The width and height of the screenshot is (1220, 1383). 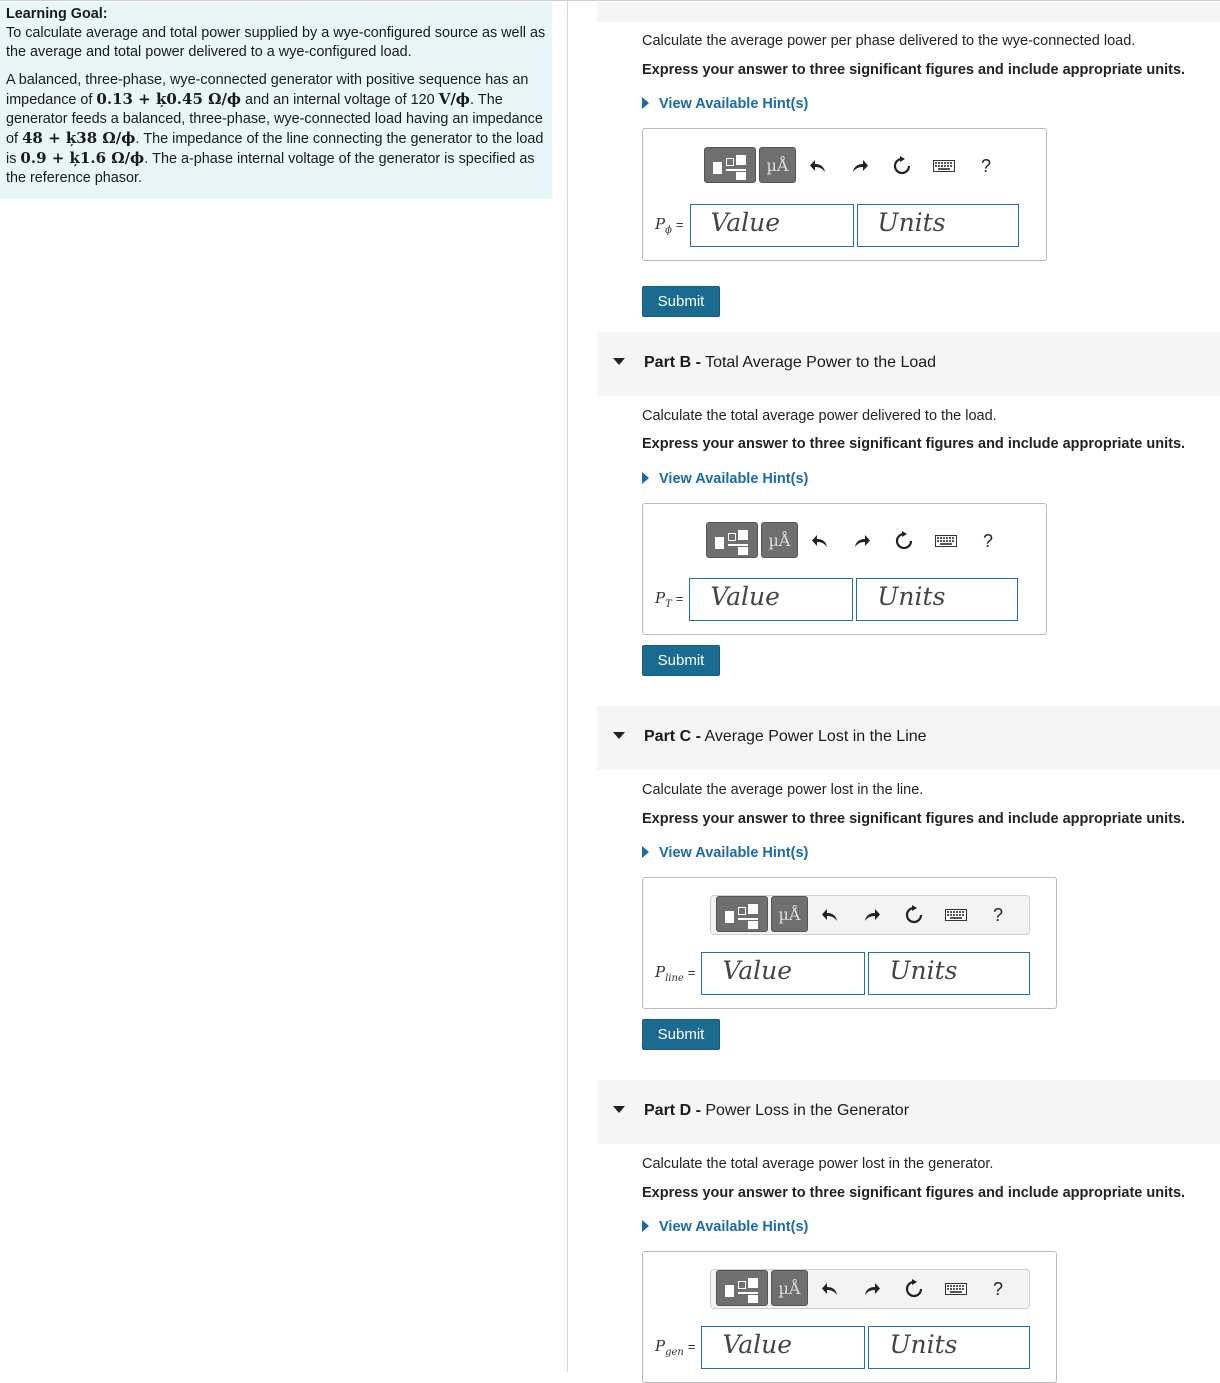 What do you see at coordinates (821, 362) in the screenshot?
I see `part-title-text: Total Average Power to the Load` at bounding box center [821, 362].